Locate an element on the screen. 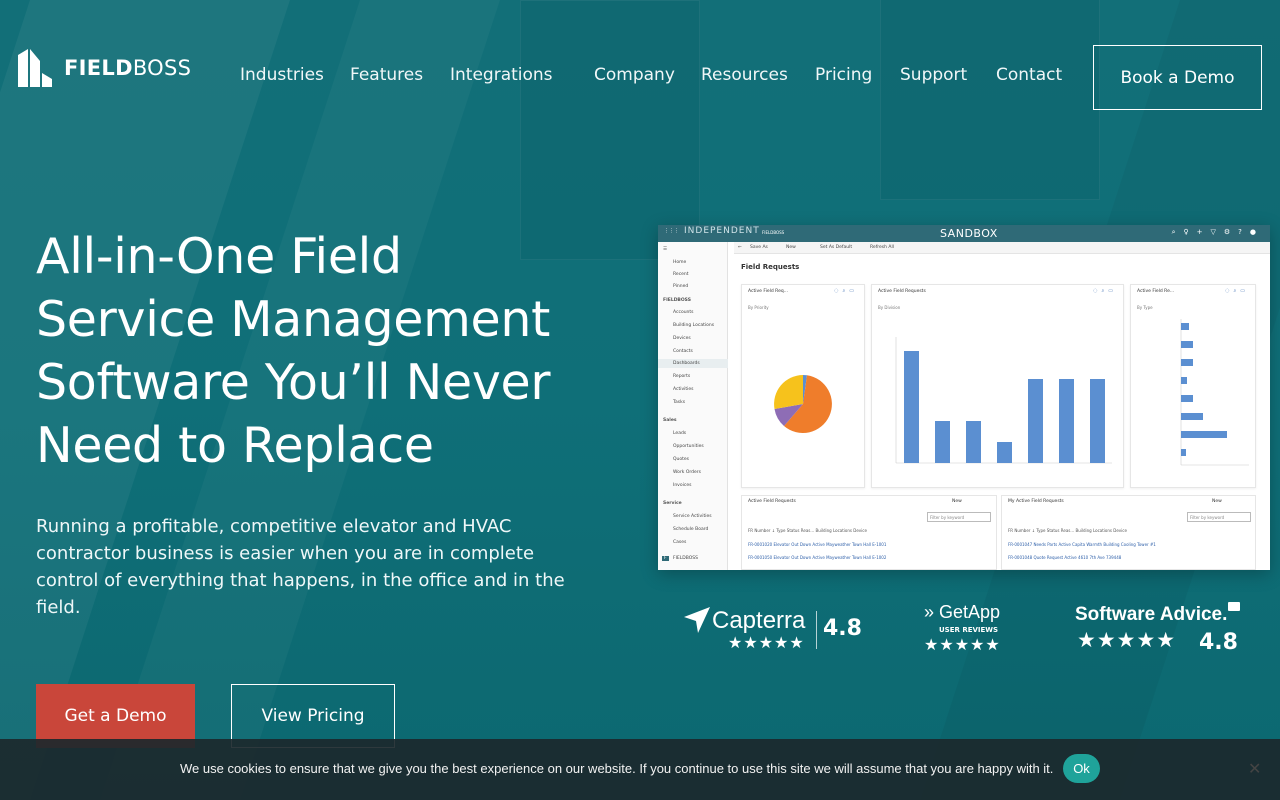 The height and width of the screenshot is (800, 1280). softwareadvice-name: Software Advice. is located at coordinates (1151, 614).